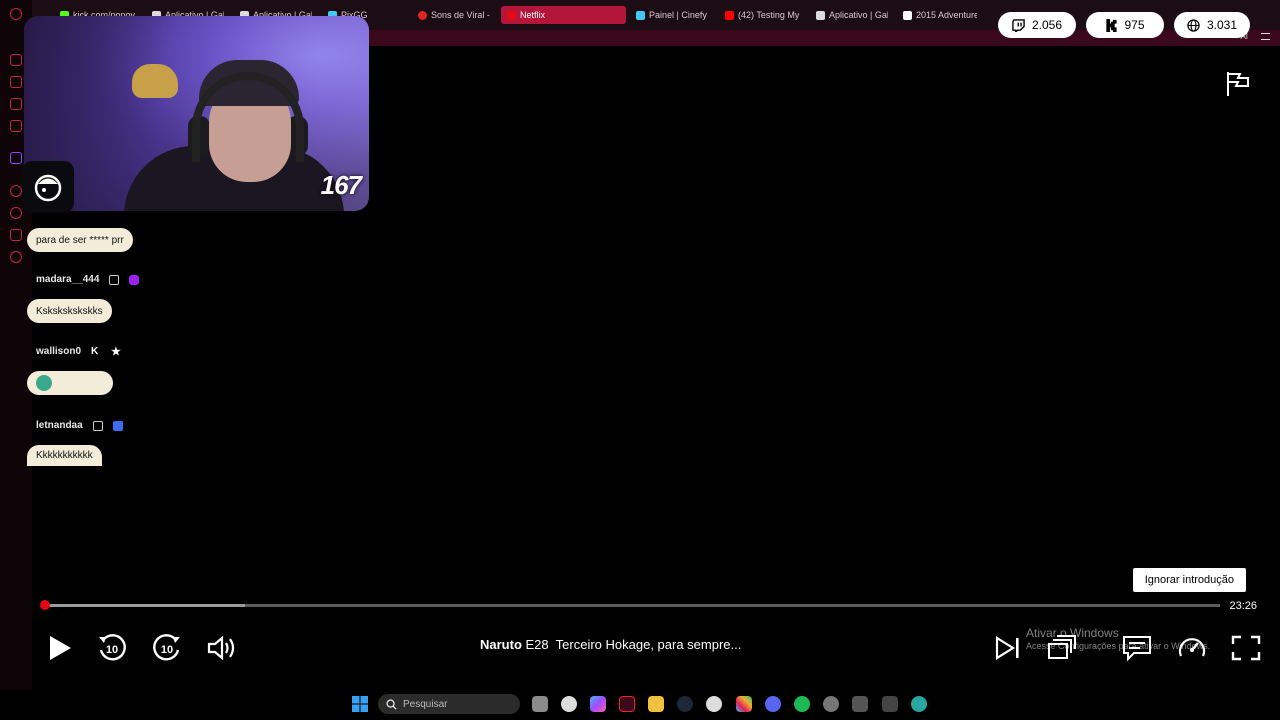 This screenshot has width=1280, height=720. Describe the element at coordinates (1112, 25) in the screenshot. I see `kick-icon` at that location.